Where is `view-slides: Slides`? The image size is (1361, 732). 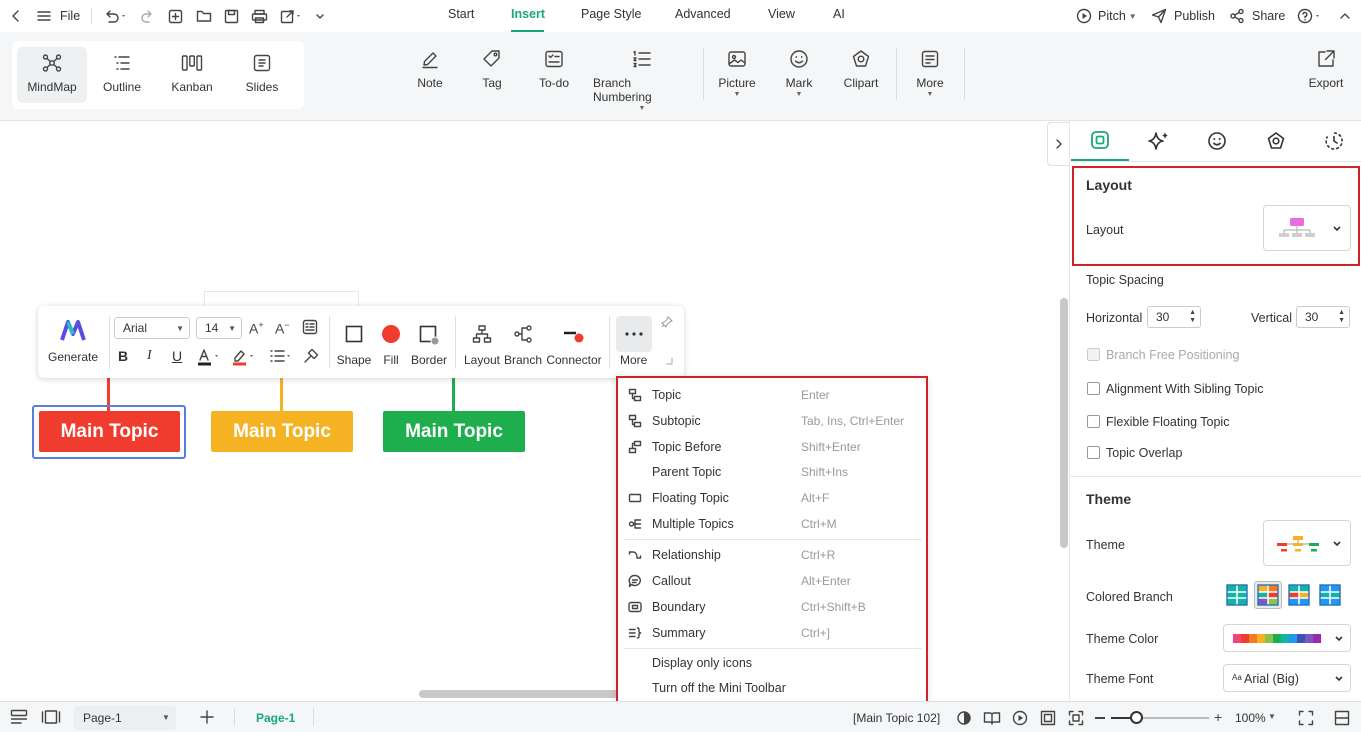 view-slides: Slides is located at coordinates (262, 75).